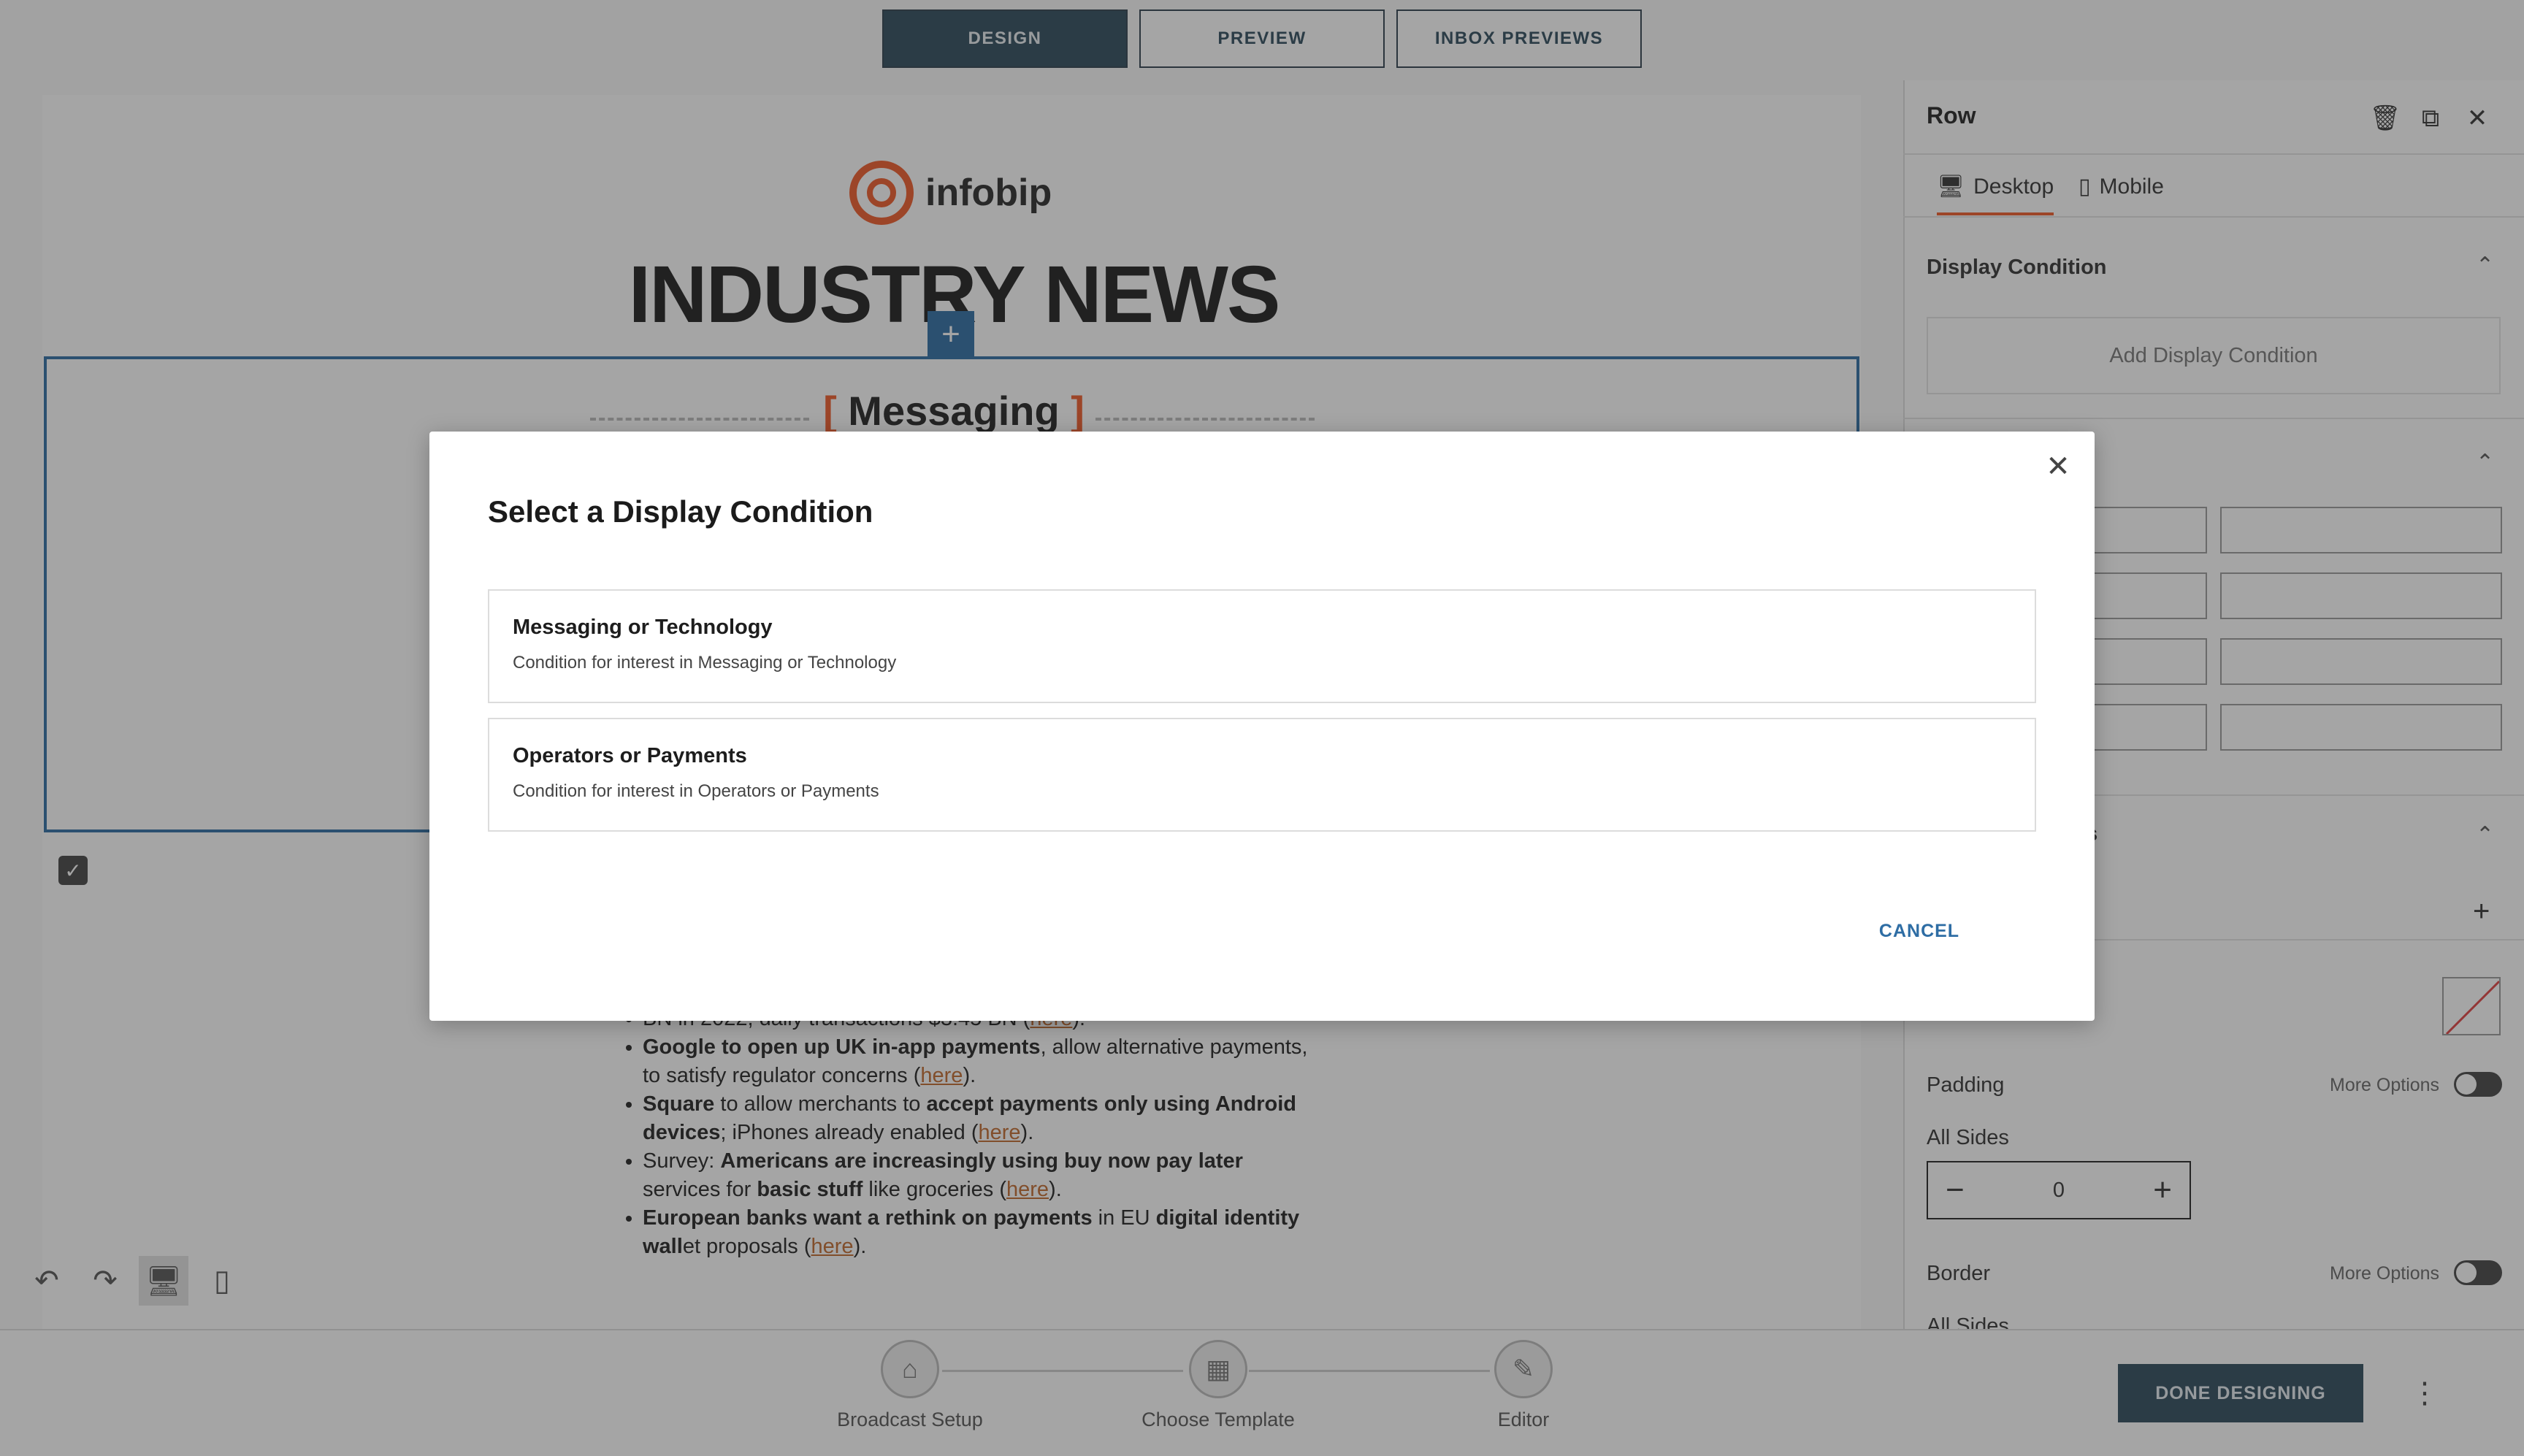 This screenshot has width=2524, height=1456. I want to click on option-title: Messaging or Technology, so click(643, 627).